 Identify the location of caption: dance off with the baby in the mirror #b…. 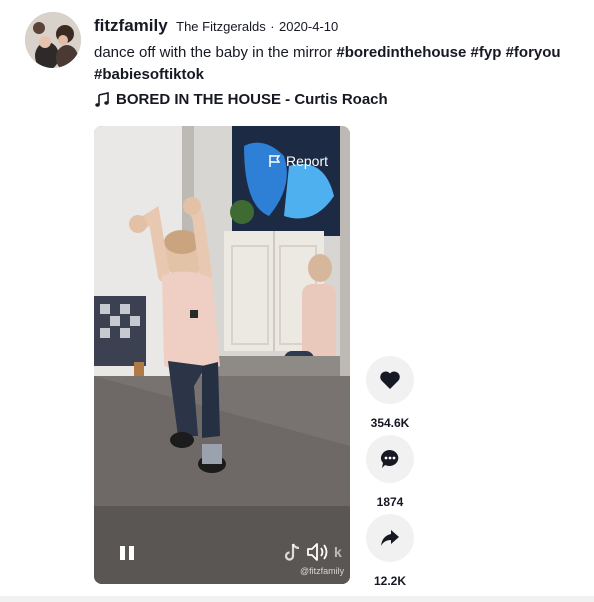
(339, 64).